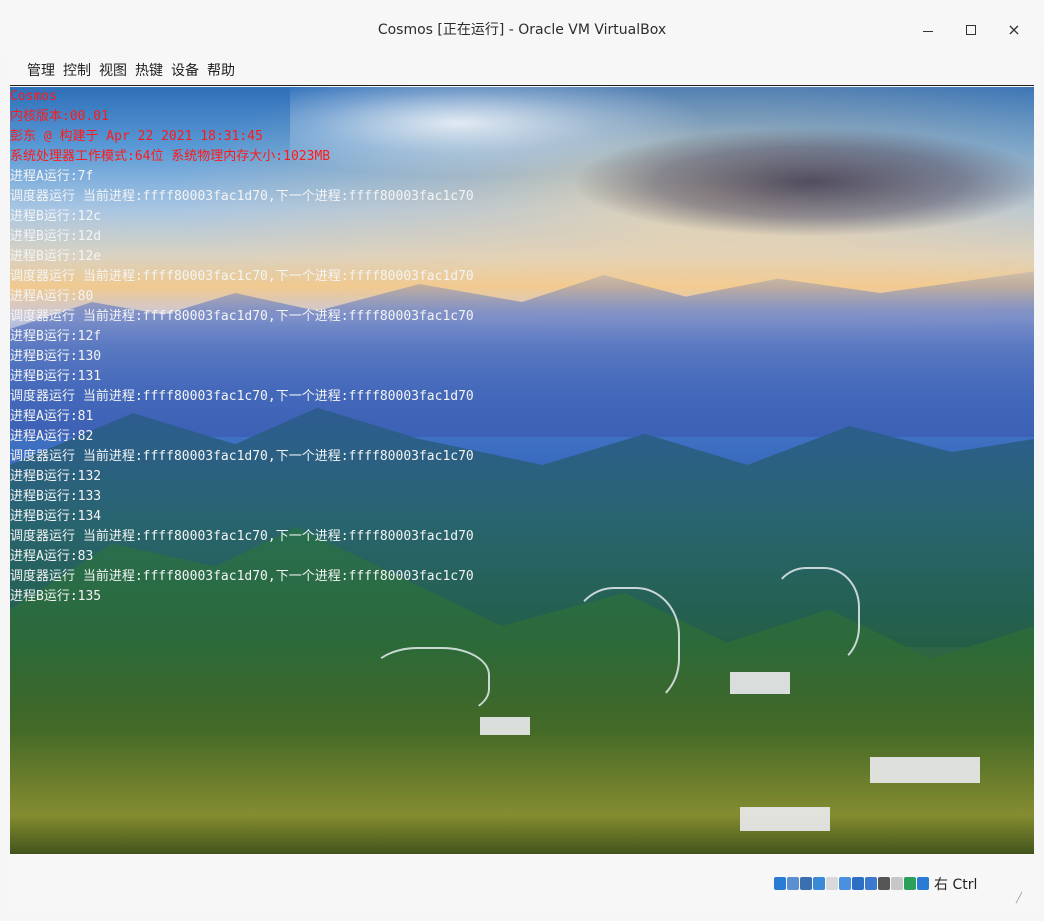  I want to click on console-line: 进程B运行:135, so click(56, 596).